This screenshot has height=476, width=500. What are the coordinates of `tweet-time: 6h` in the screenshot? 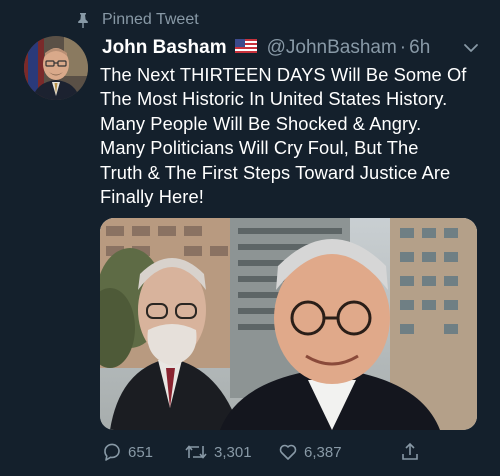 It's located at (419, 48).